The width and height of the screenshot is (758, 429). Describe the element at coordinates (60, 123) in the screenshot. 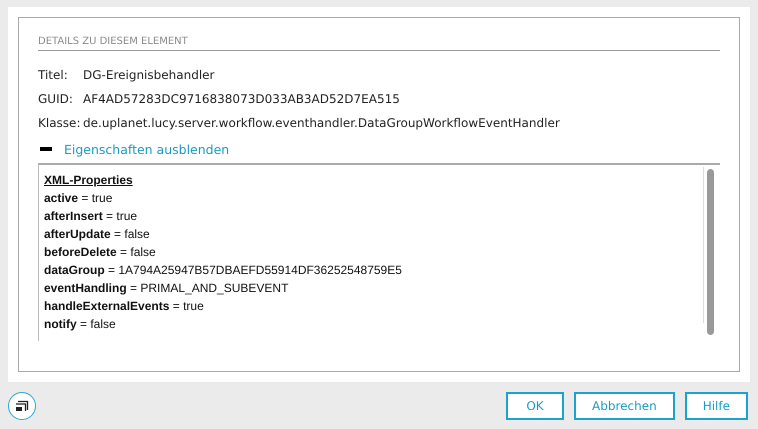

I see `field-label: Klasse:` at that location.